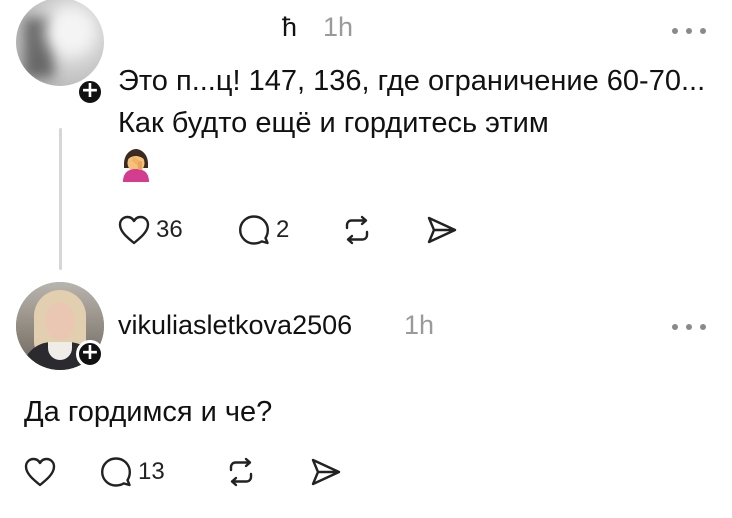  I want to click on reply-count: 2, so click(283, 229).